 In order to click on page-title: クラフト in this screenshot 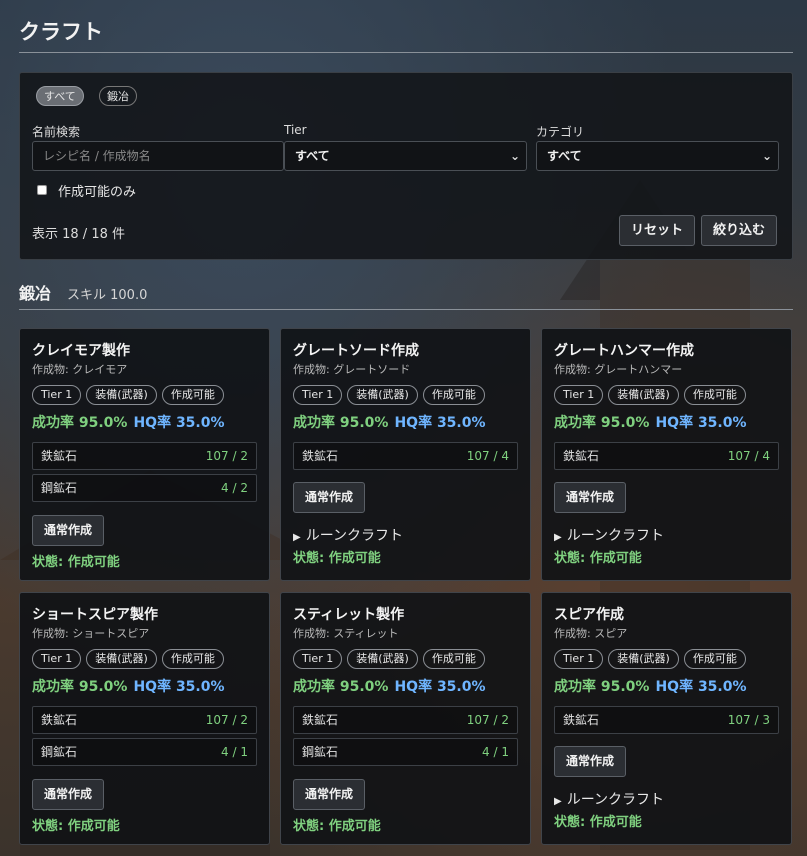, I will do `click(61, 32)`.